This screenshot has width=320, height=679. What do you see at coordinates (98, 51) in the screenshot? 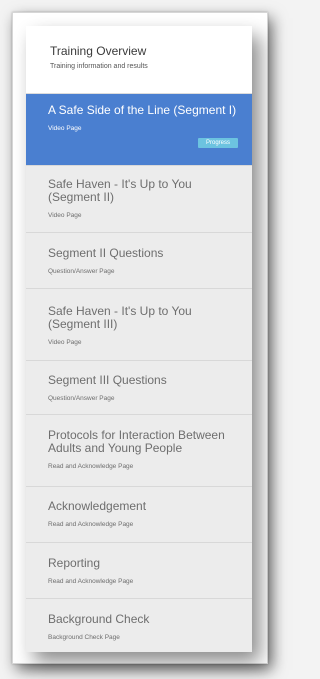
I see `overview-title: Training Overview` at bounding box center [98, 51].